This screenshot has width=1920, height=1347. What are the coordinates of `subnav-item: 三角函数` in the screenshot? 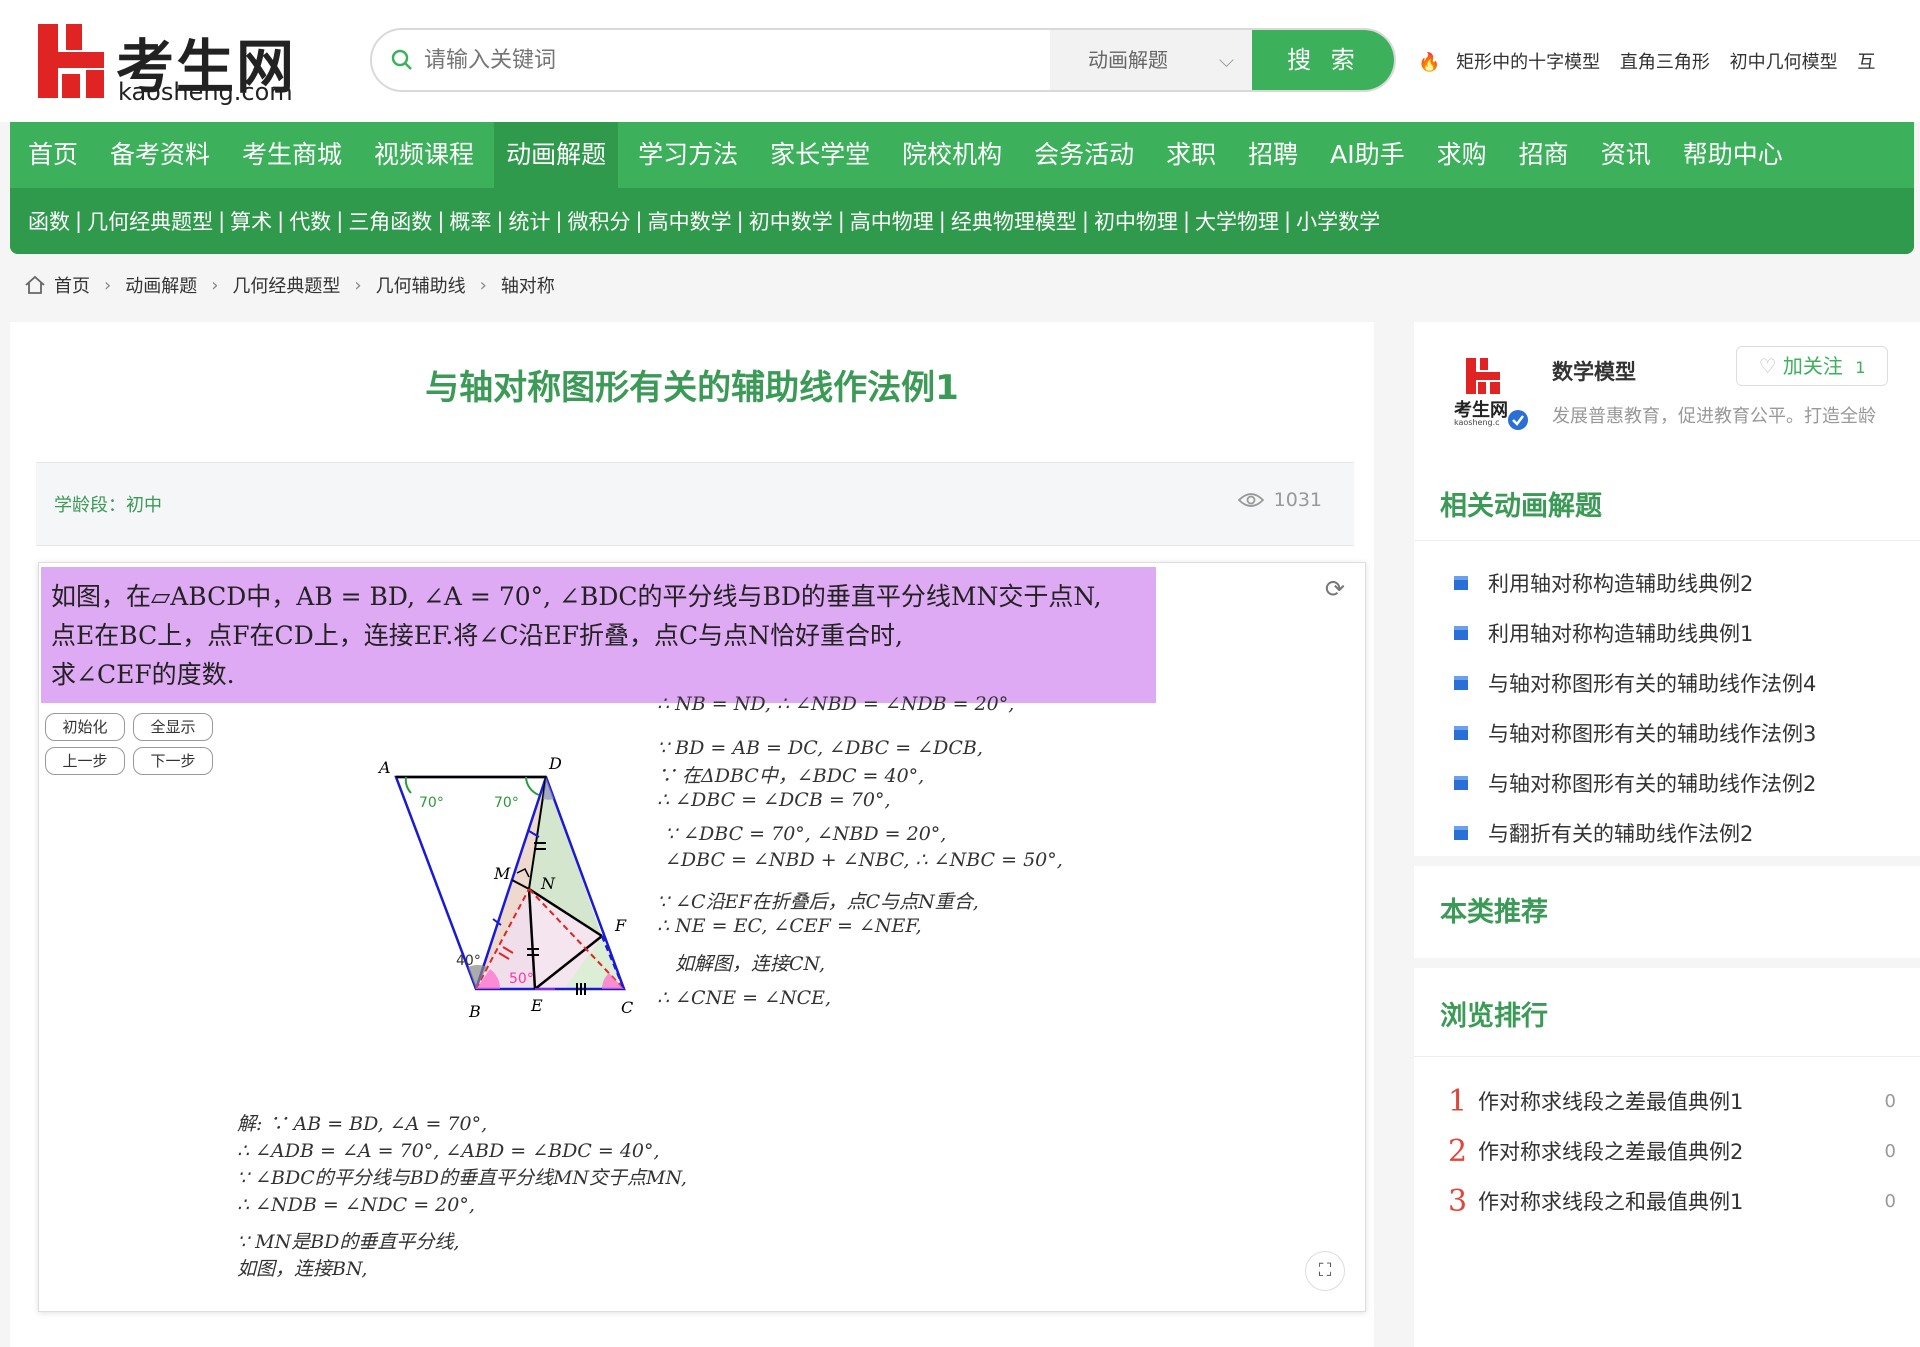 It's located at (390, 221).